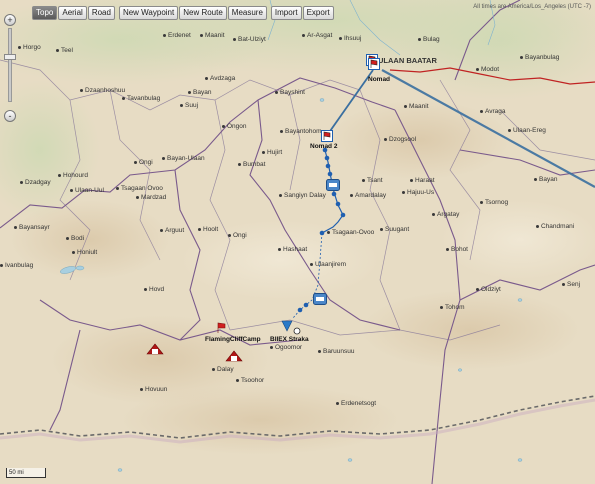 The width and height of the screenshot is (595, 484). I want to click on place-label: Ulaan-Ereg, so click(527, 131).